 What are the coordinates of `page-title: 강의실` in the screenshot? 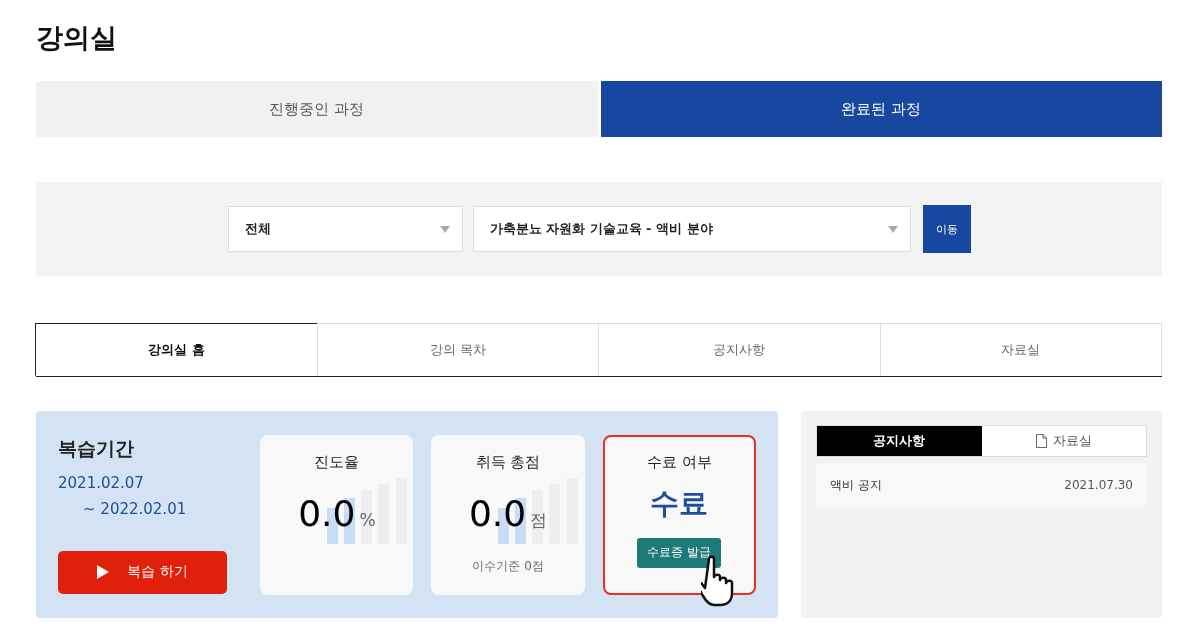 It's located at (77, 38).